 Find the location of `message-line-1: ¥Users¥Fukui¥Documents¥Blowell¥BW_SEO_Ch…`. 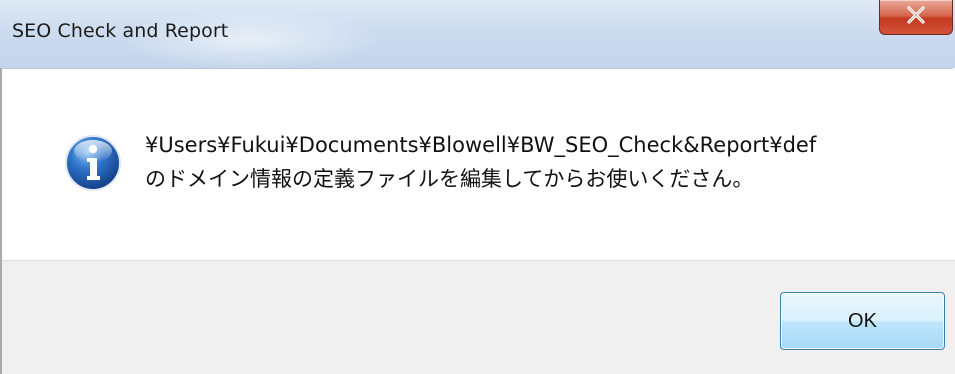

message-line-1: ¥Users¥Fukui¥Documents¥Blowell¥BW_SEO_Ch… is located at coordinates (481, 145).